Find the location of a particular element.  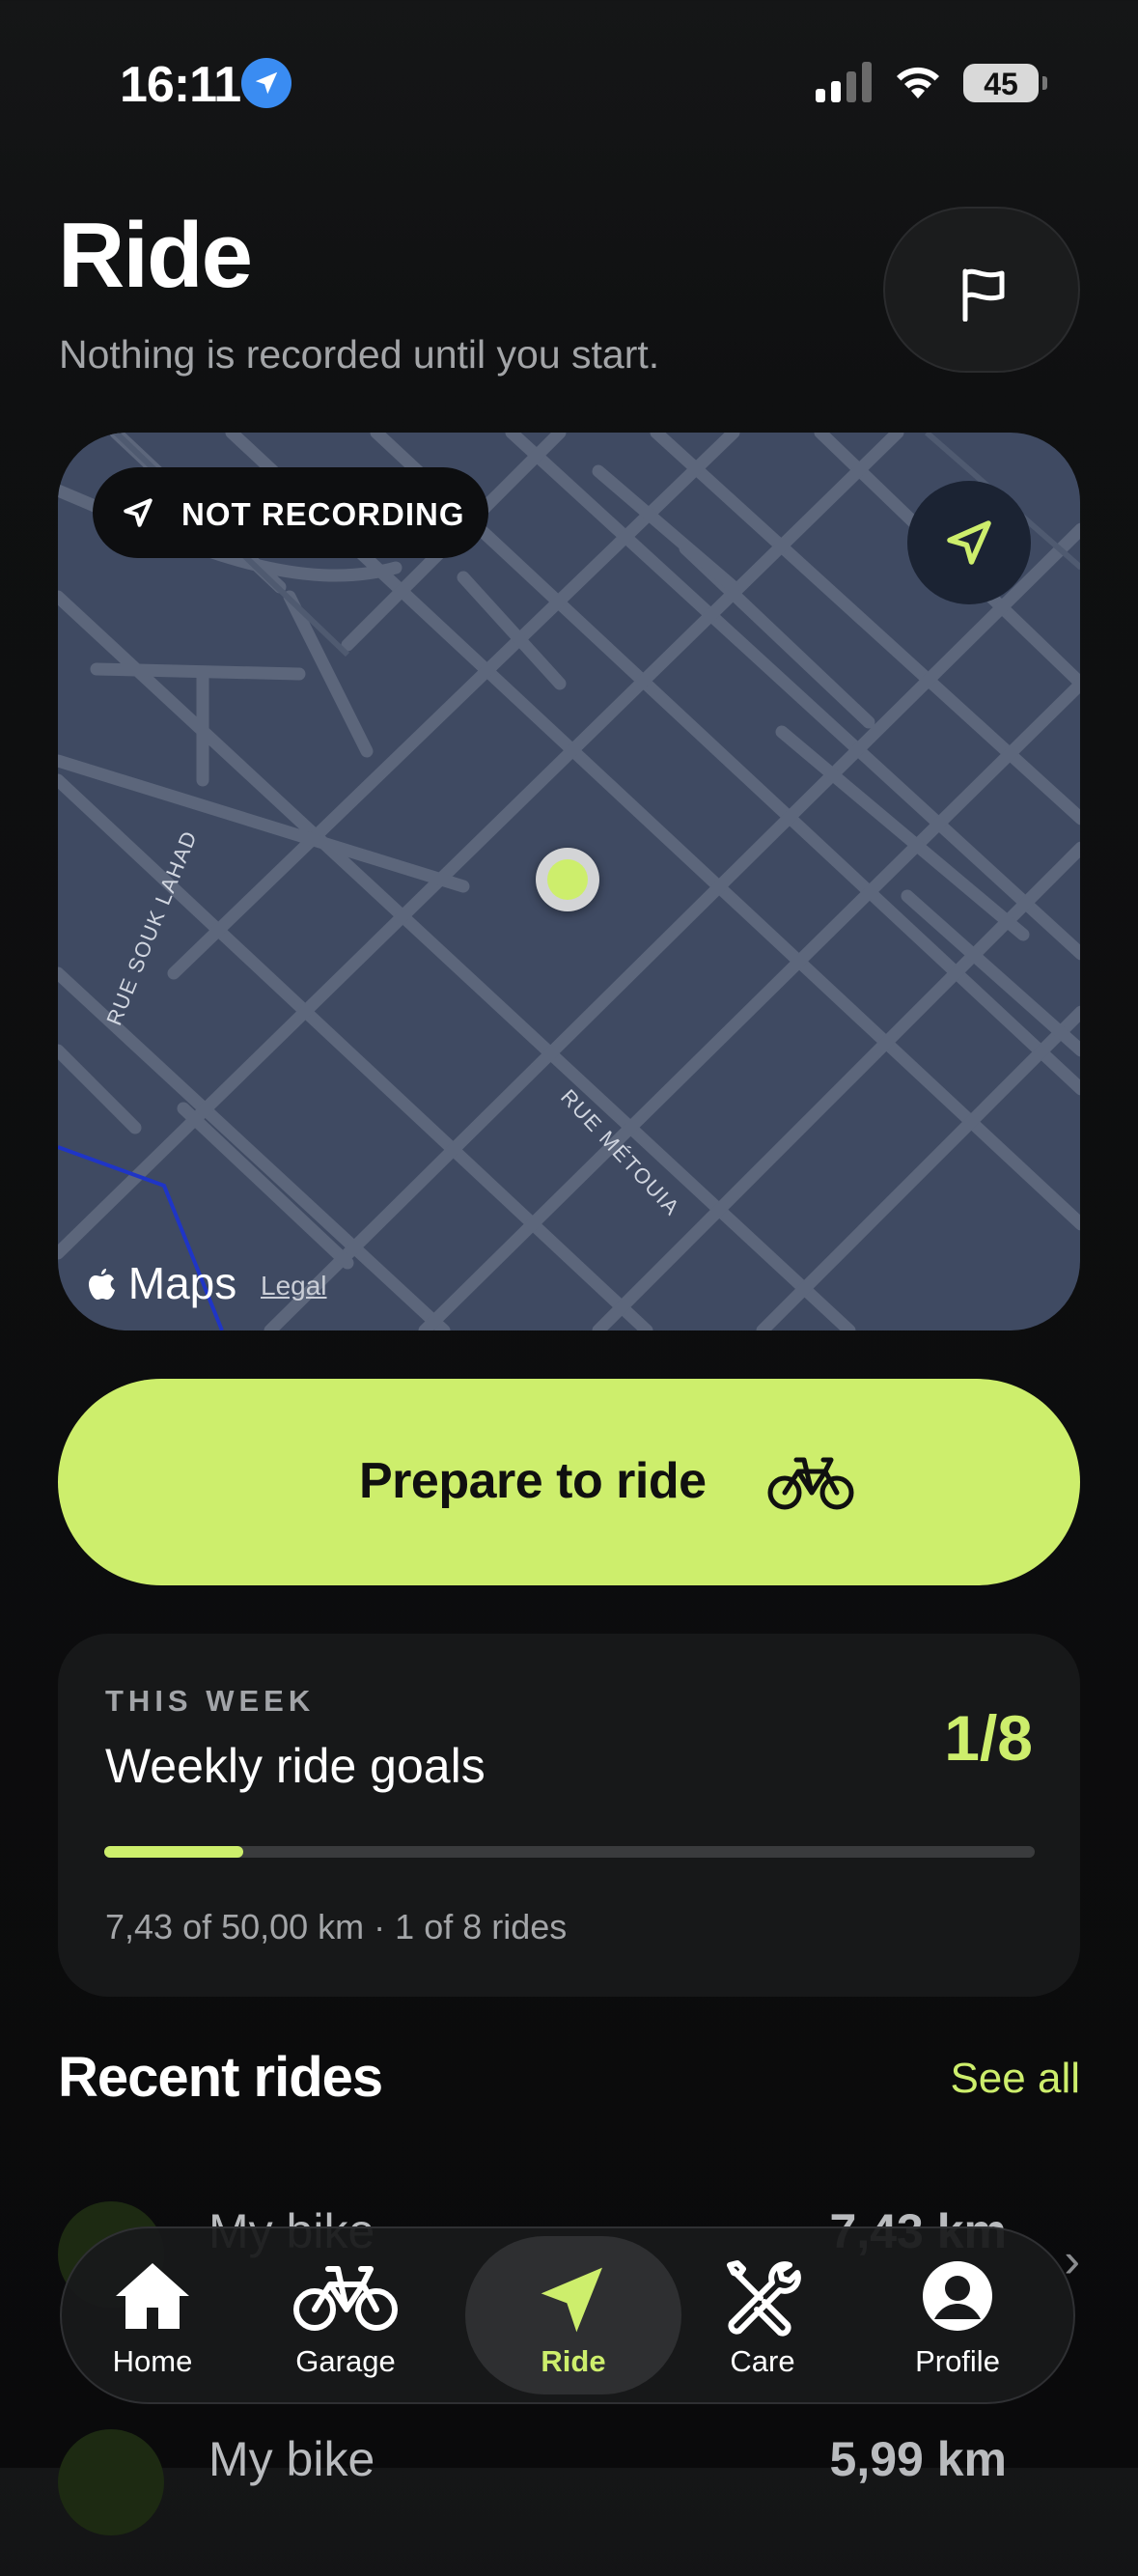

recenter-location-button is located at coordinates (969, 542).